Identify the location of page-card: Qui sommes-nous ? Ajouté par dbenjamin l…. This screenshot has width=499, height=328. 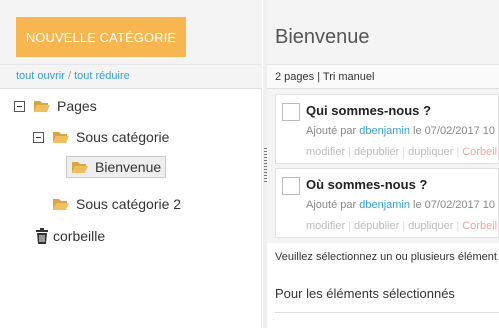
(387, 129).